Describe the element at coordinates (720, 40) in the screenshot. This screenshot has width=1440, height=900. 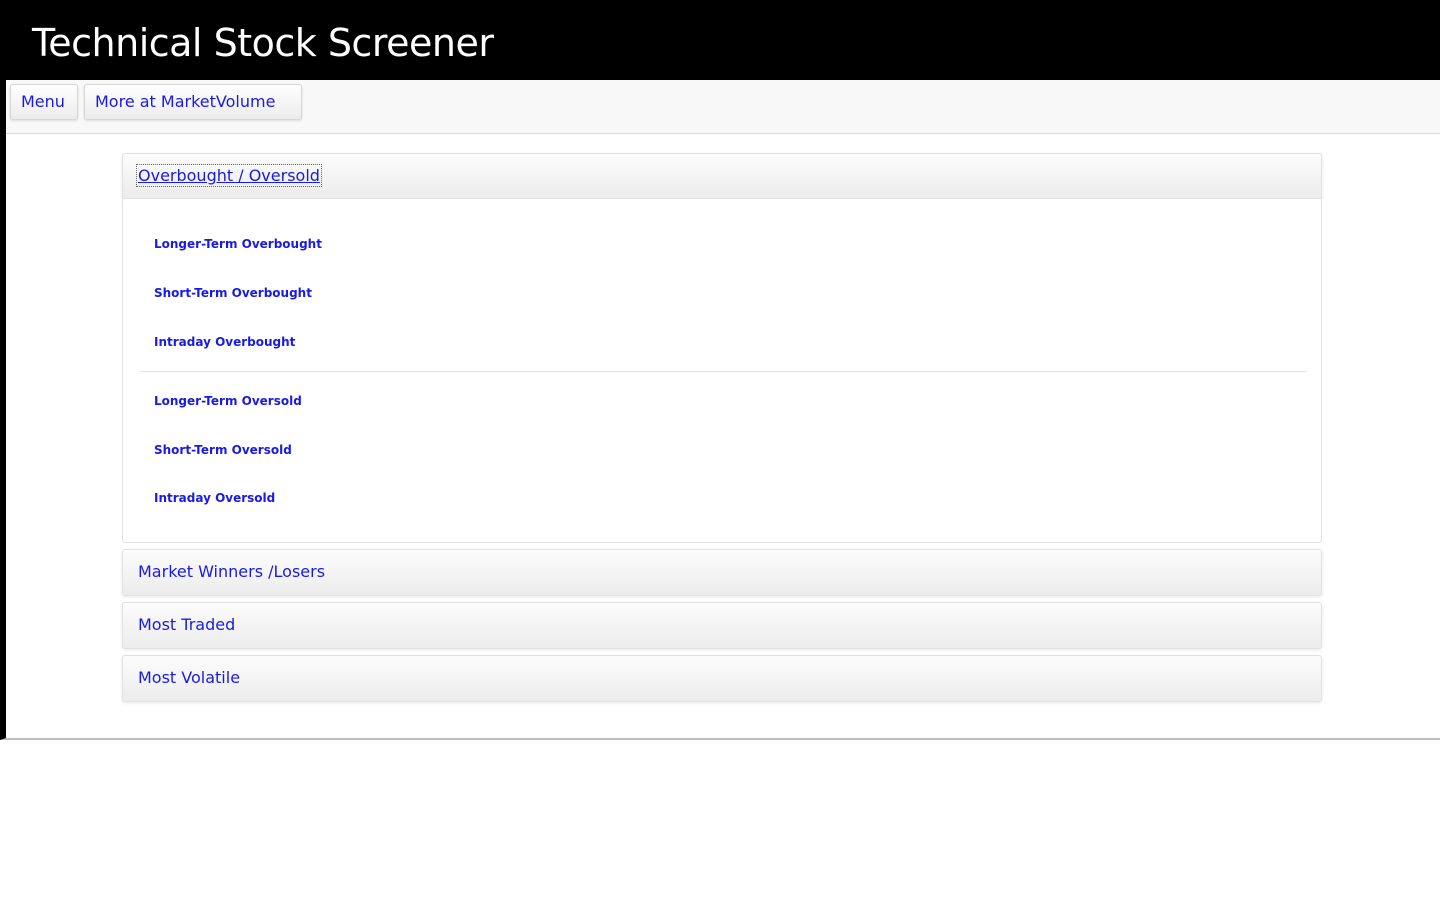
I see `title-bar: Technical Stock Screener` at that location.